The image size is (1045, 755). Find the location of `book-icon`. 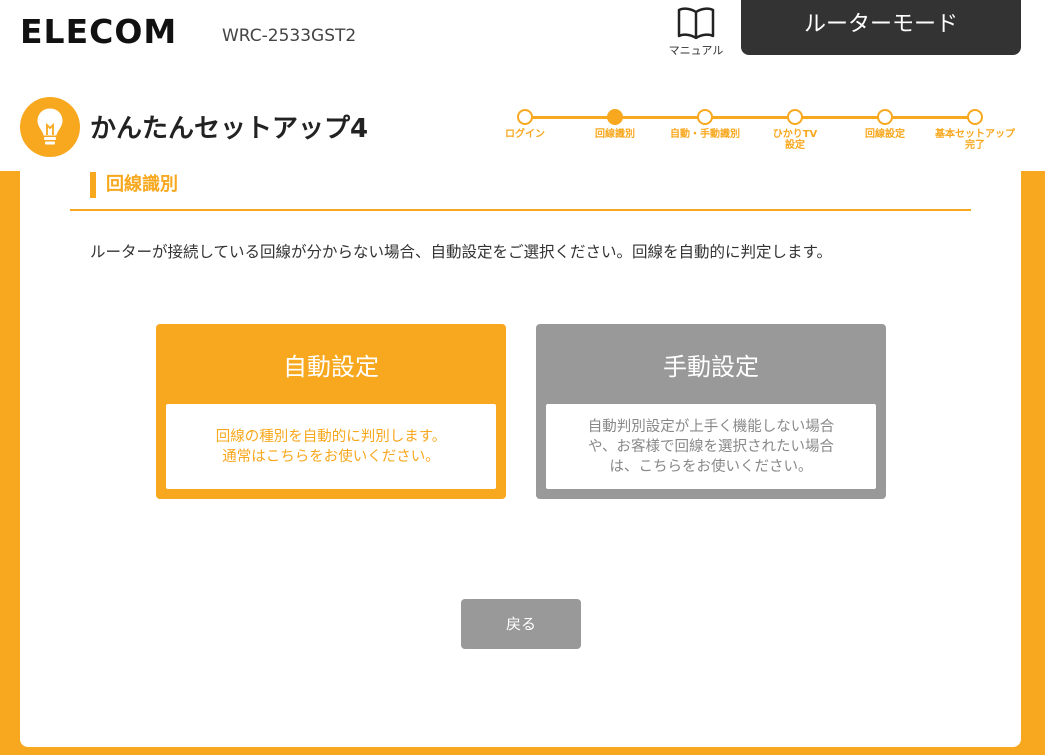

book-icon is located at coordinates (696, 23).